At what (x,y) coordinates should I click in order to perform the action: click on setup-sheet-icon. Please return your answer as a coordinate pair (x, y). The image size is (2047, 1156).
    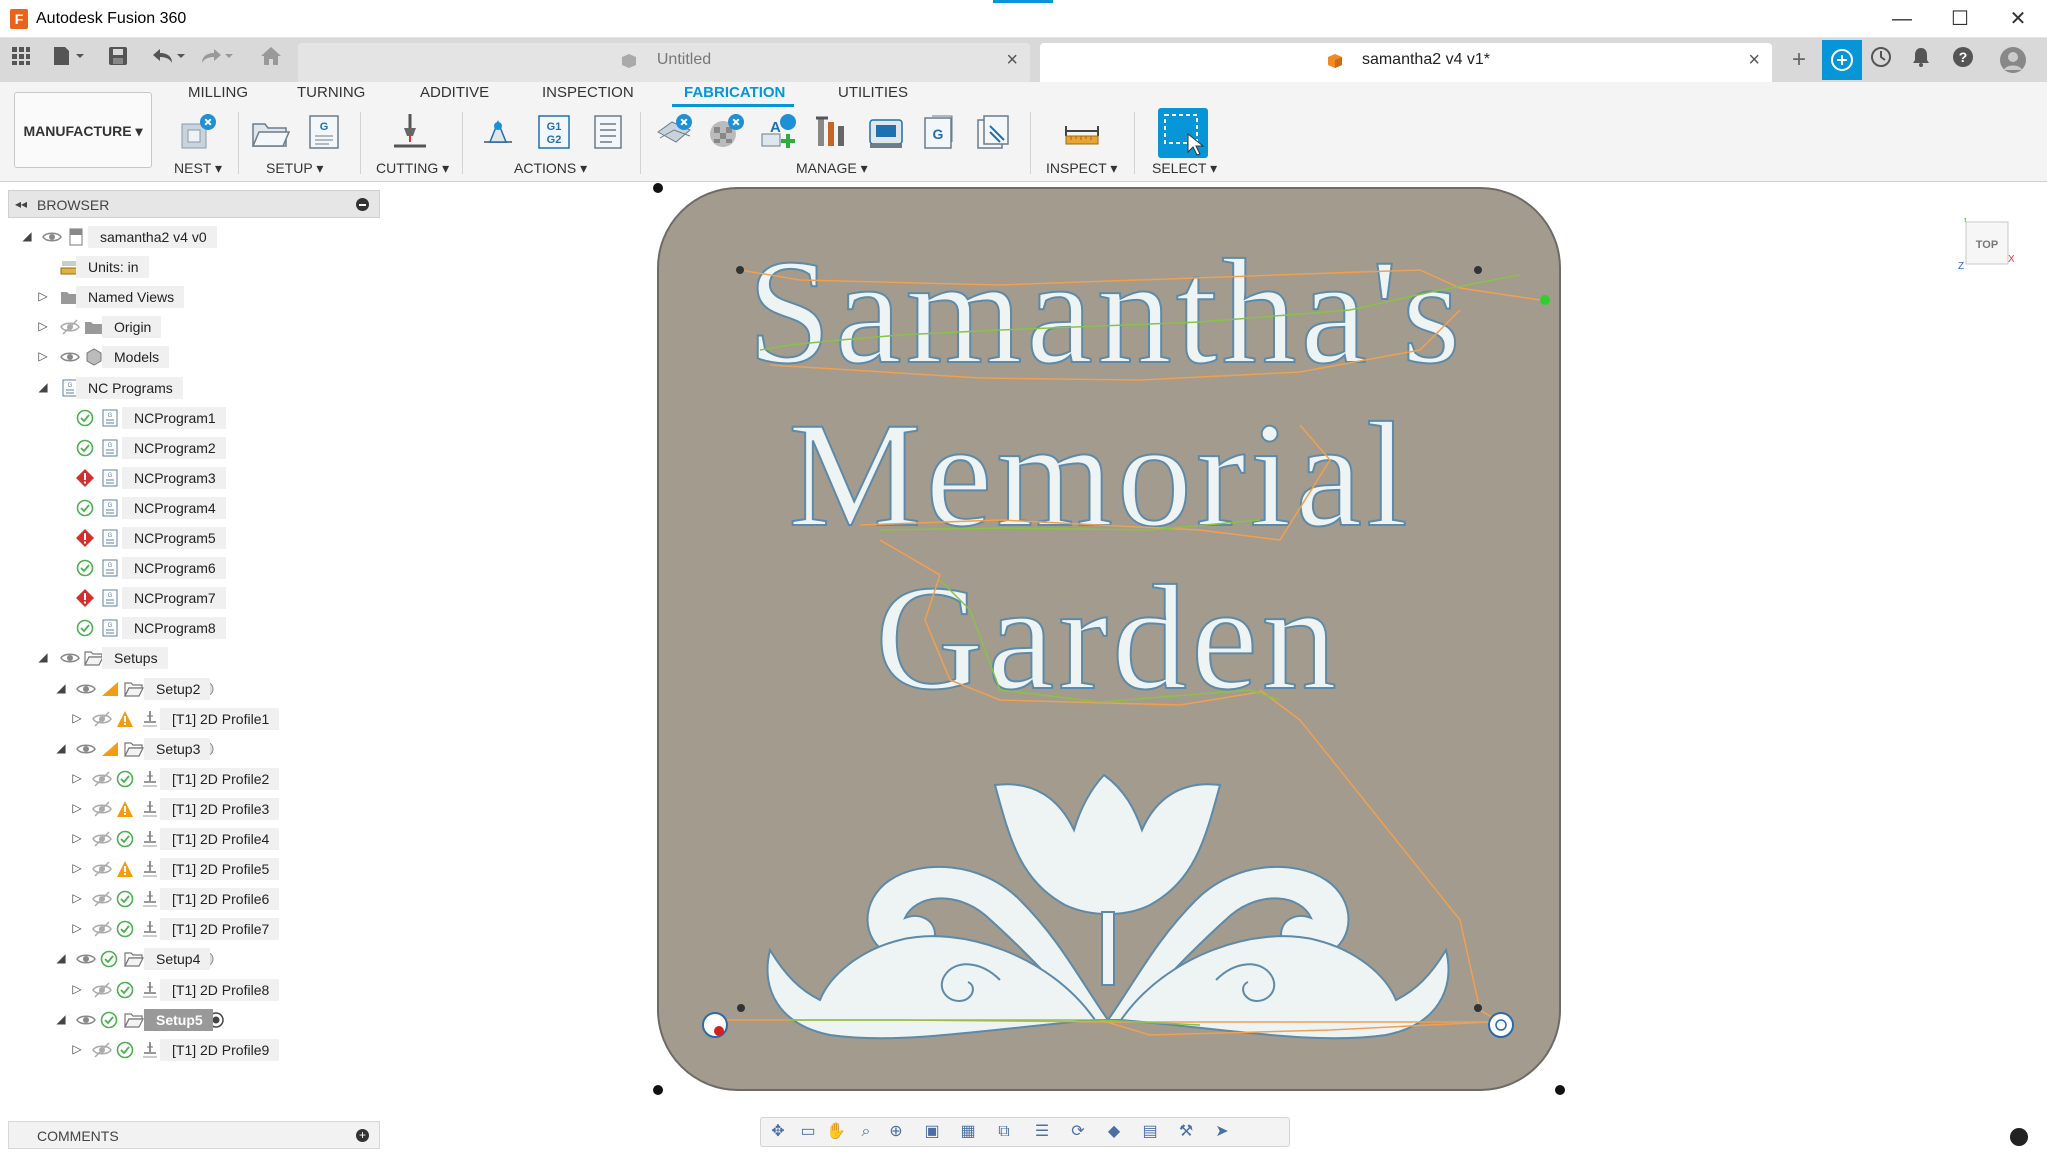
    Looking at the image, I should click on (607, 132).